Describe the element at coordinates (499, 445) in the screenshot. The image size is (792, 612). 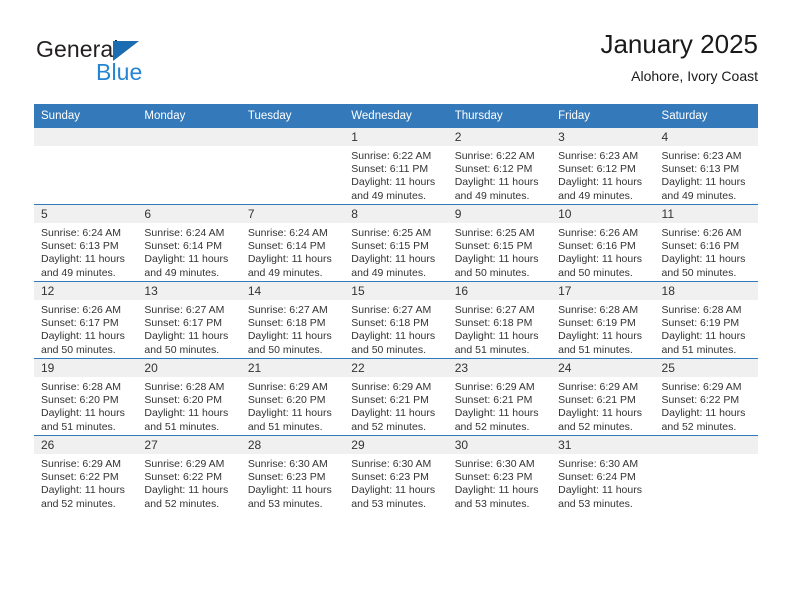
I see `day-number: 30` at that location.